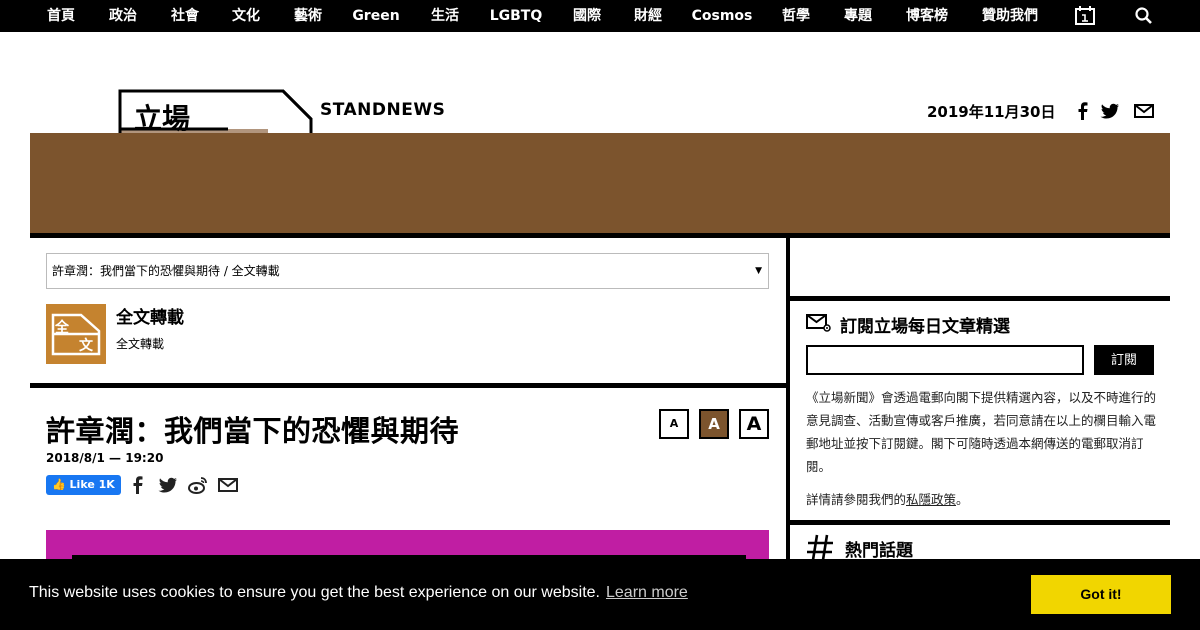 This screenshot has height=630, width=1200. I want to click on learn-more-link: Learn more, so click(647, 592).